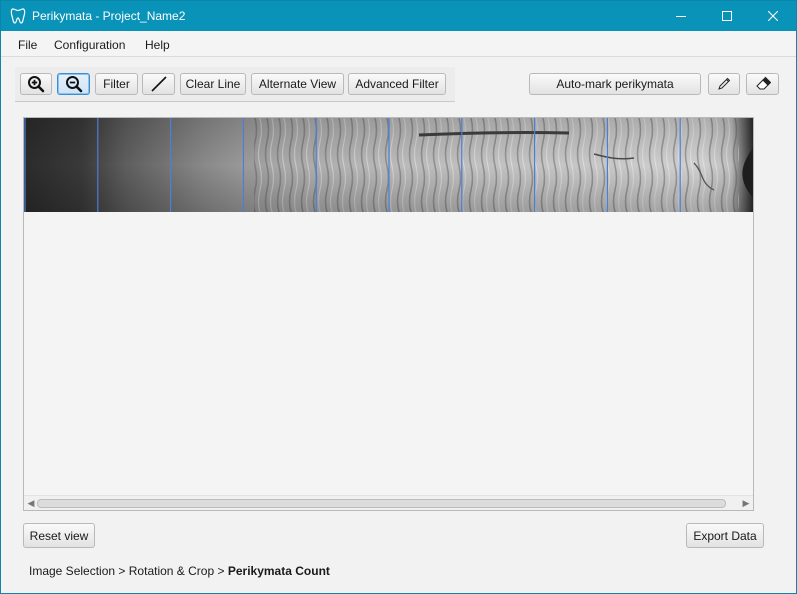 Image resolution: width=797 pixels, height=594 pixels. Describe the element at coordinates (31, 503) in the screenshot. I see `scroll-left-icon: ◀` at that location.